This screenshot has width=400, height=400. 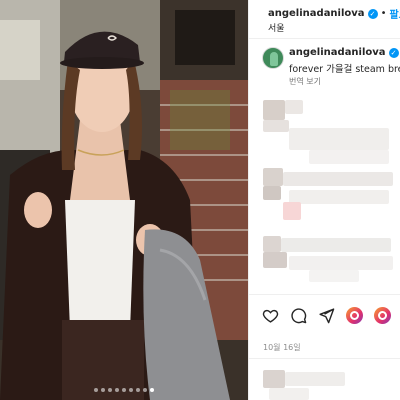 I want to click on carousel-indicator, so click(x=124, y=390).